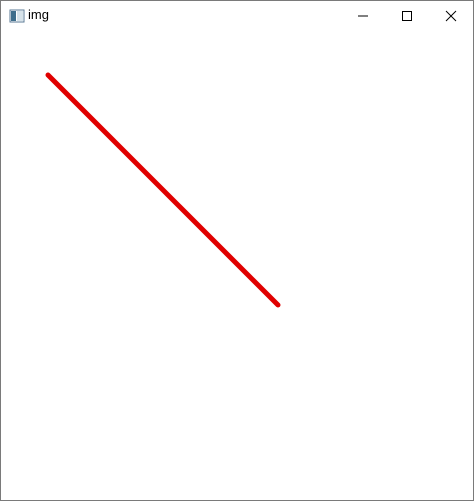  Describe the element at coordinates (17, 16) in the screenshot. I see `image-window-icon` at that location.